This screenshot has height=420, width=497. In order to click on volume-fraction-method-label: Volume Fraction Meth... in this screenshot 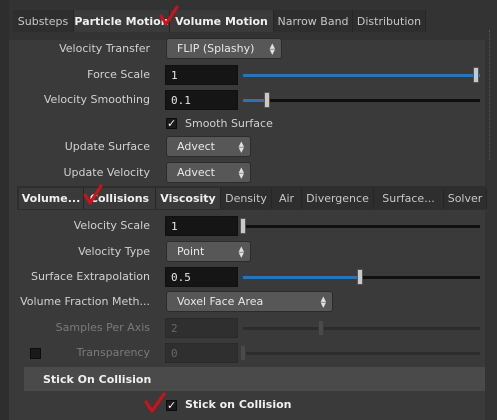, I will do `click(85, 301)`.